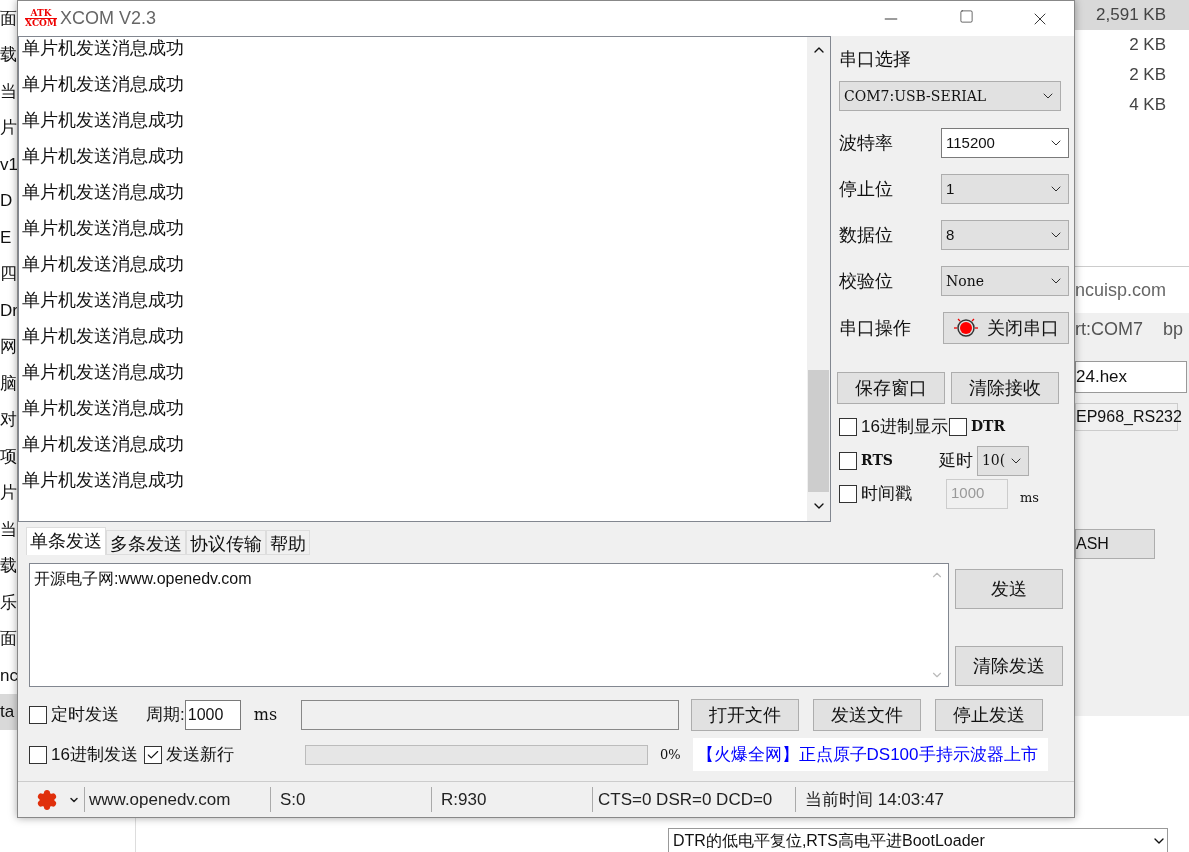  What do you see at coordinates (1173, 329) in the screenshot?
I see `background-text: bp` at bounding box center [1173, 329].